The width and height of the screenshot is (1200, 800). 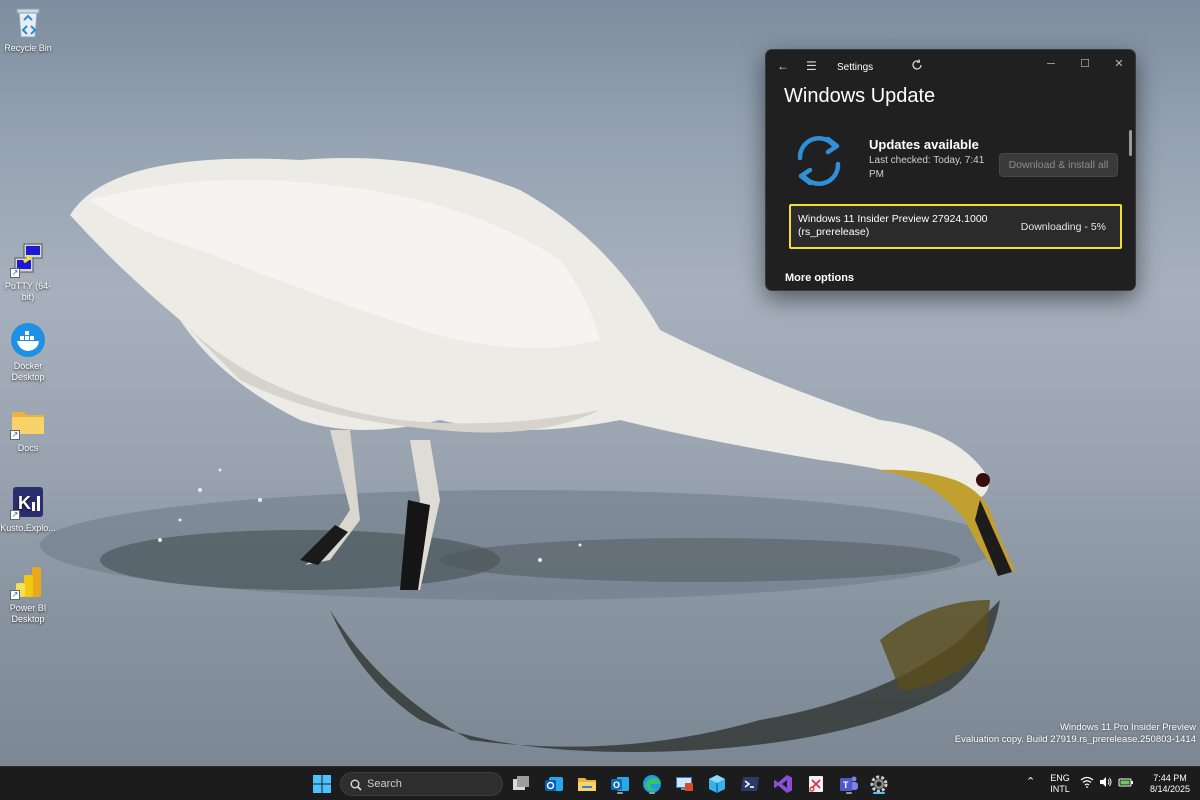 I want to click on start-icon, so click(x=322, y=784).